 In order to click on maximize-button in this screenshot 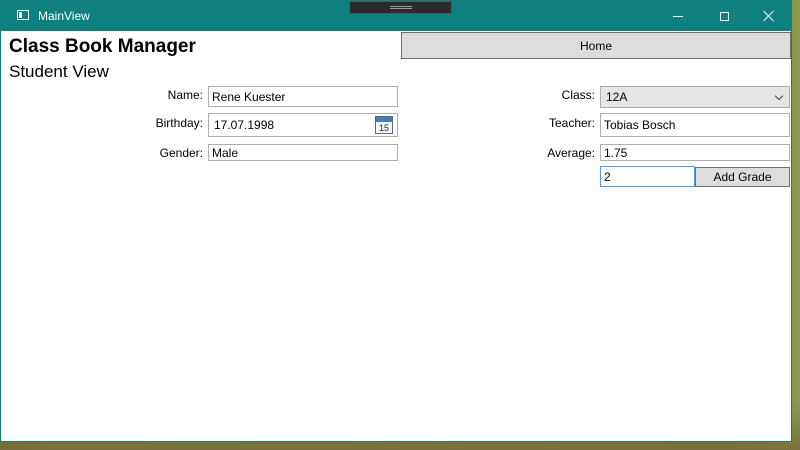, I will do `click(724, 16)`.